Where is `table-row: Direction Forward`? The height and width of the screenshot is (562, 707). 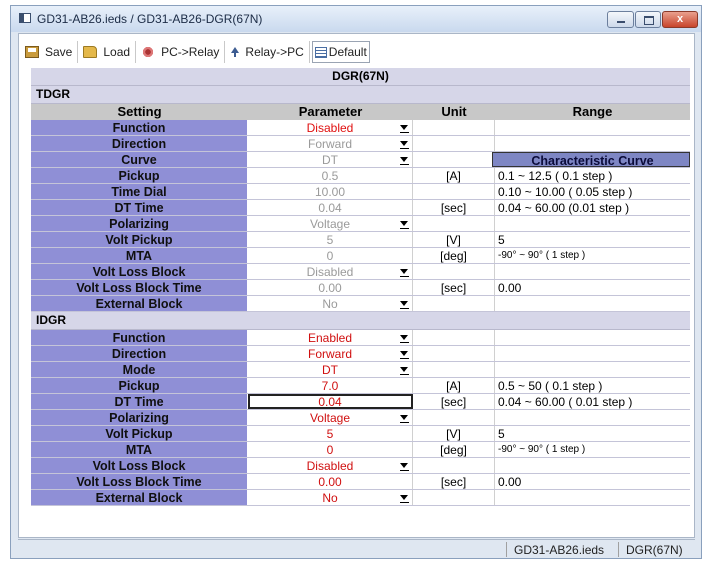
table-row: Direction Forward is located at coordinates (360, 144).